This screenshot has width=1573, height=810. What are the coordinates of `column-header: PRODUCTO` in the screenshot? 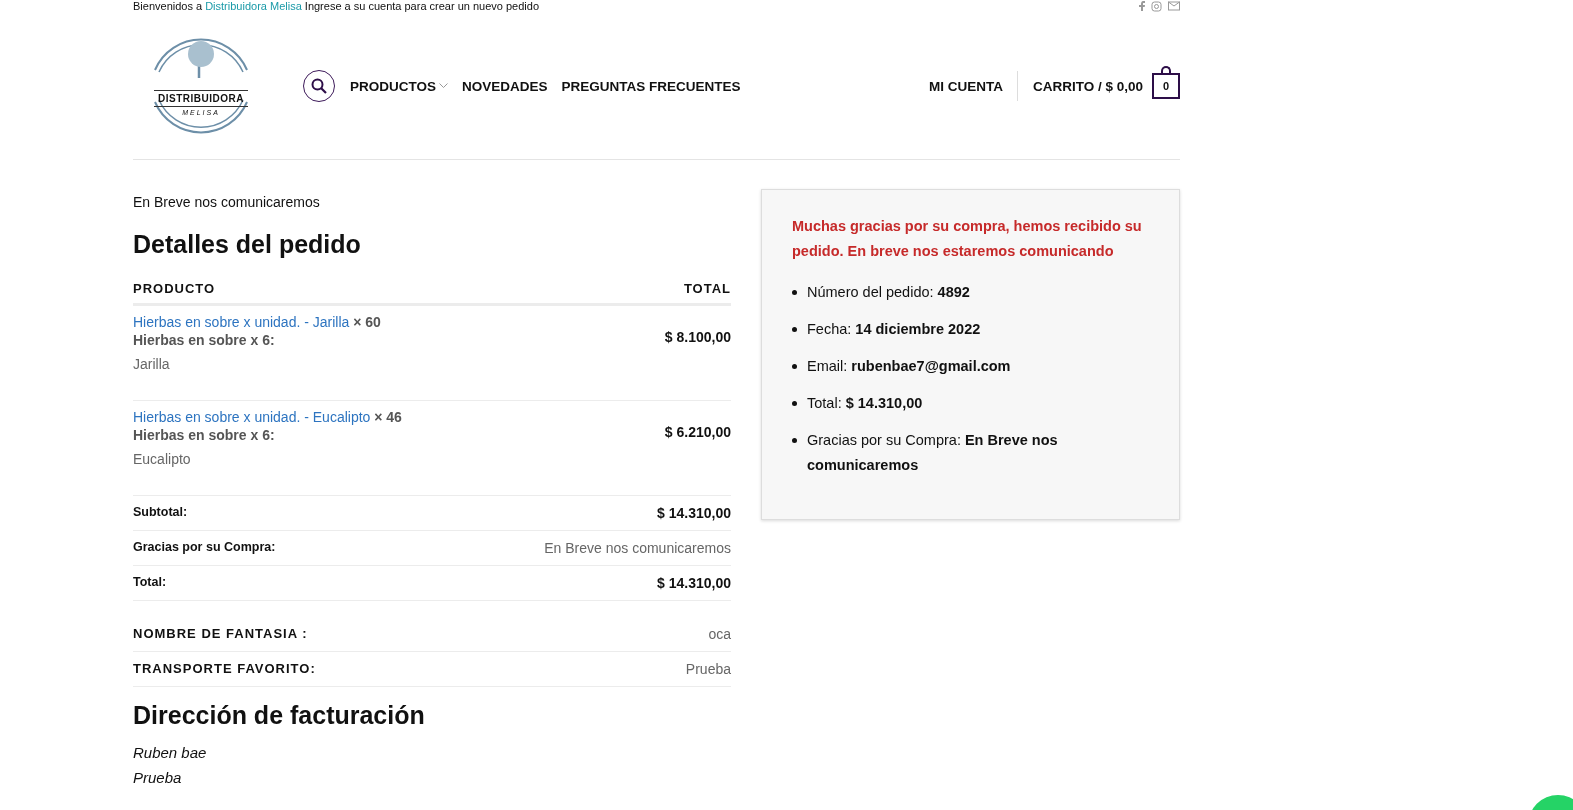 It's located at (174, 288).